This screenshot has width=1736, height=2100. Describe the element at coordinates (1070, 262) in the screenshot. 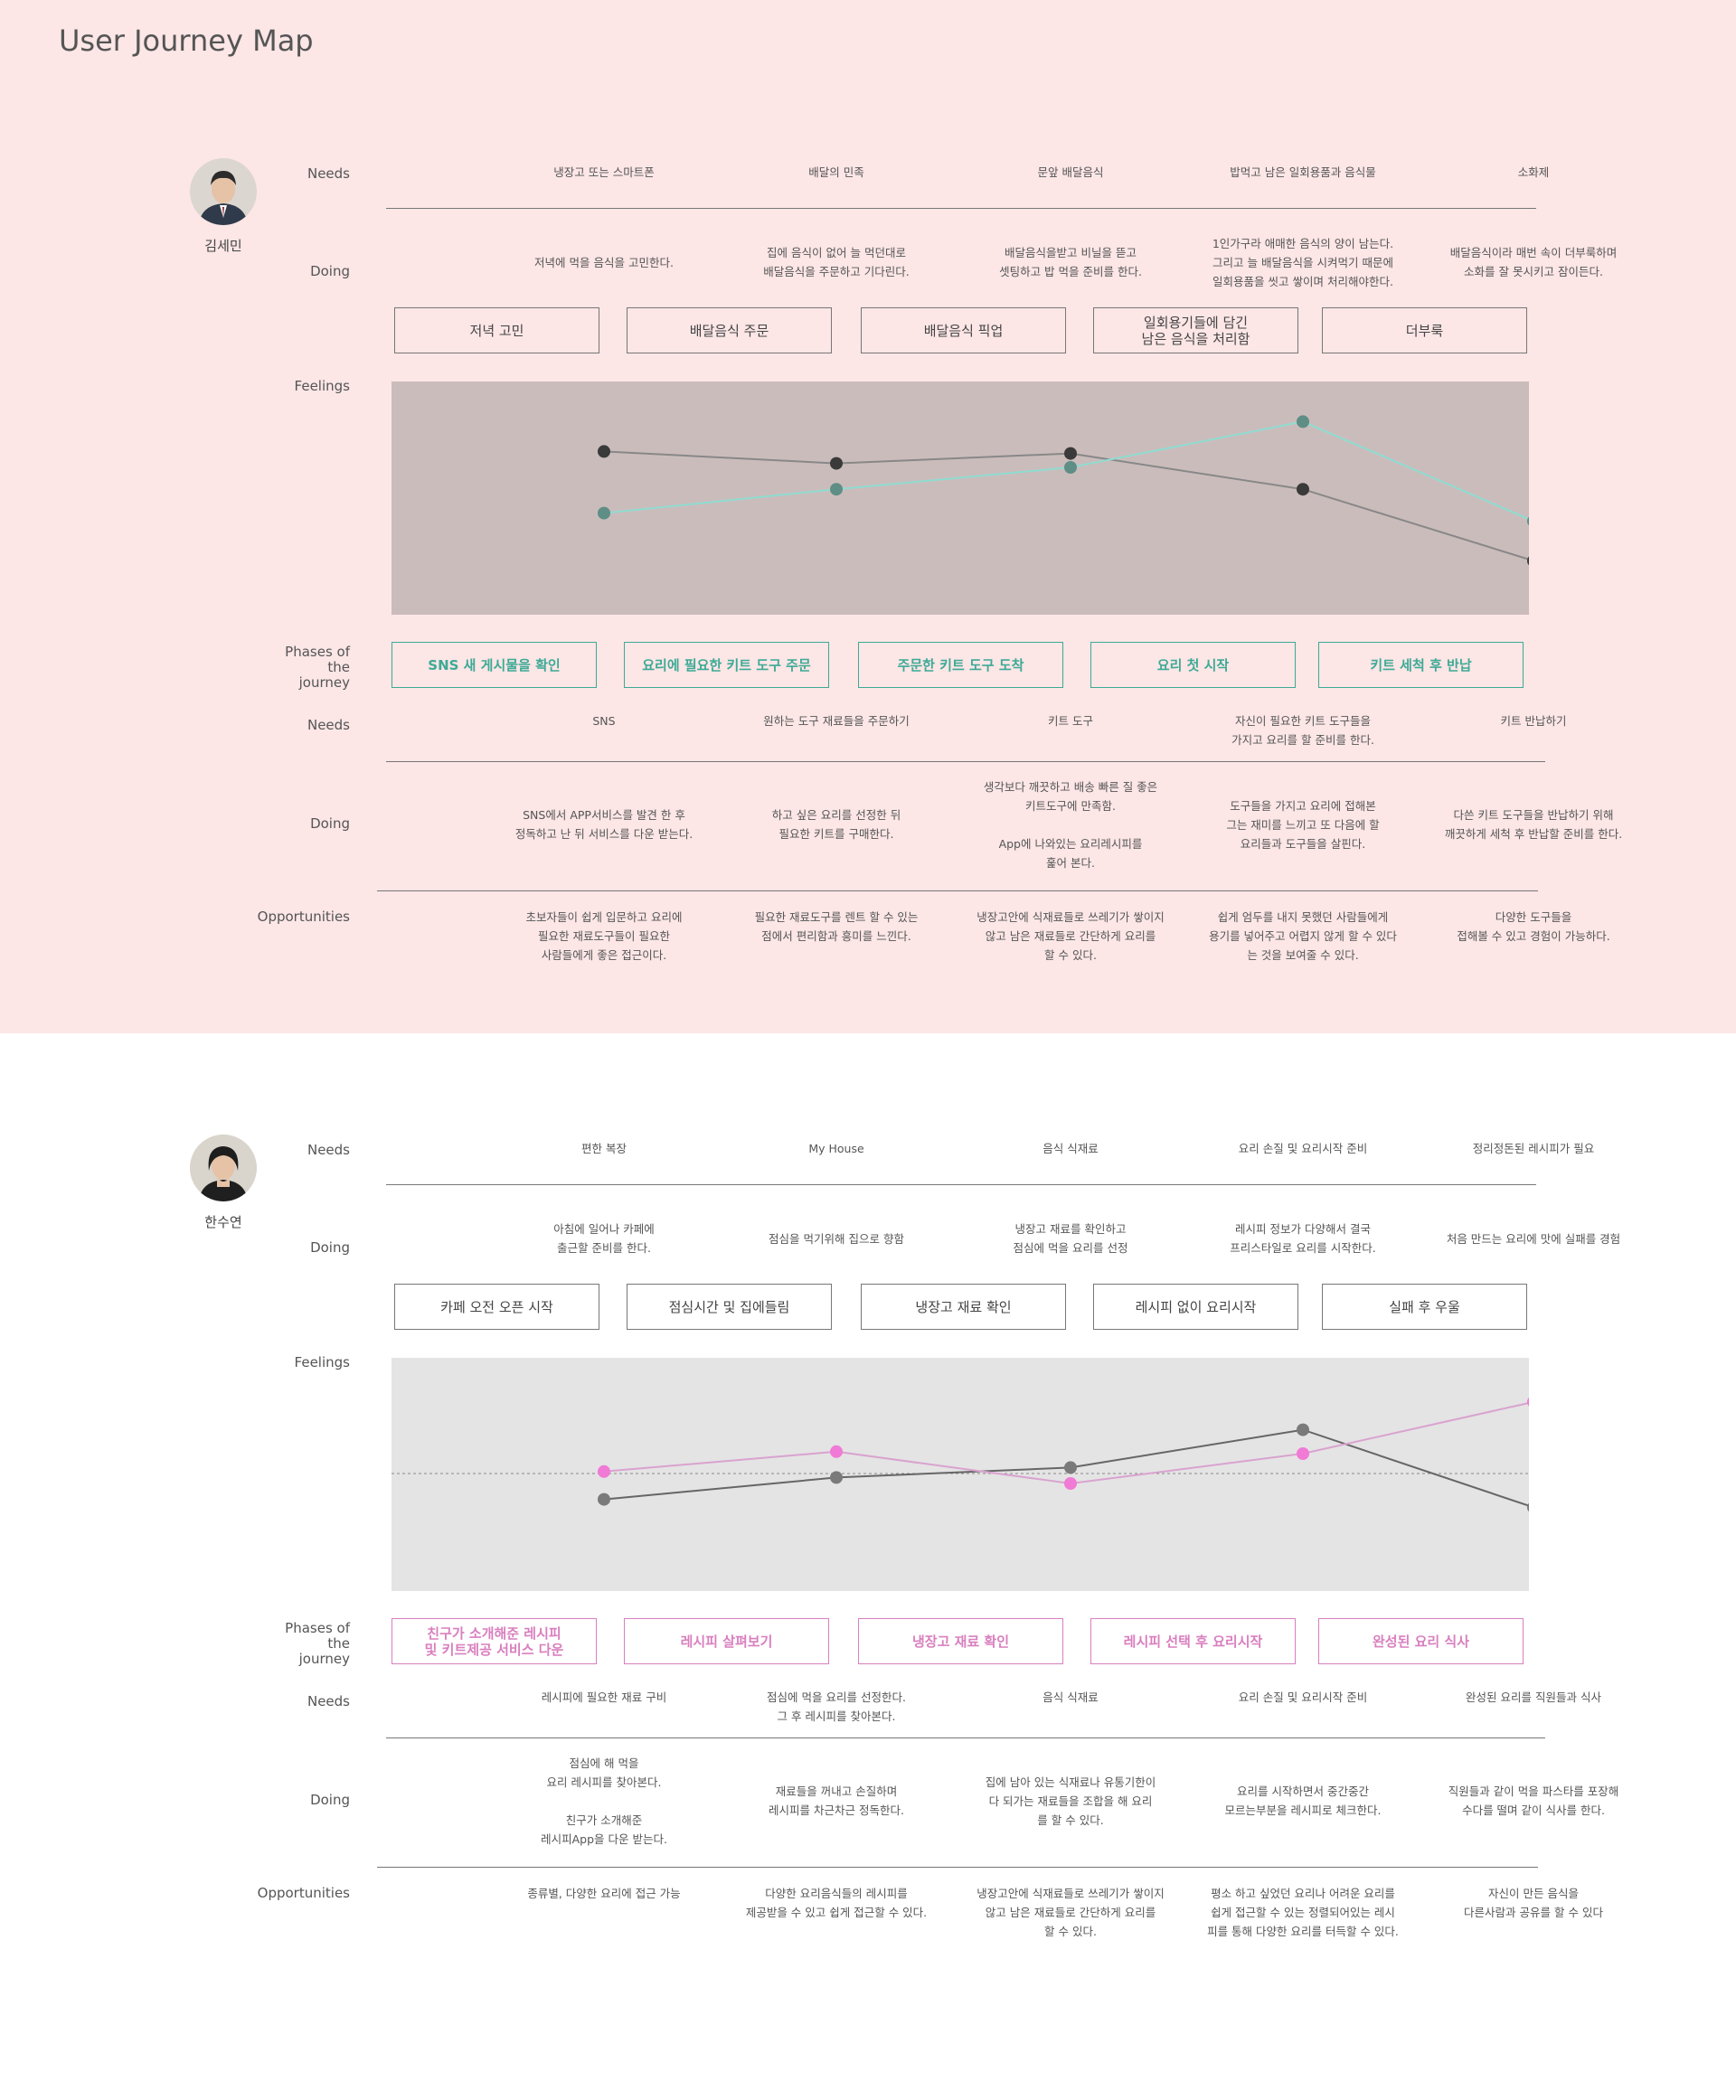

I see `doing-cell: 배달음식을받고 비닐을 뜯고 셋팅하고 밥 먹을 준비를 한다.` at that location.